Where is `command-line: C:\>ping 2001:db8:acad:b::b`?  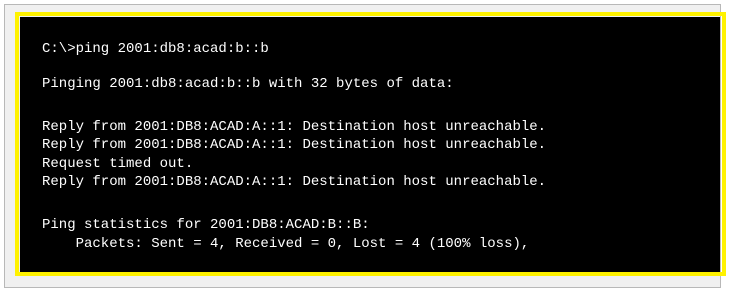 command-line: C:\>ping 2001:db8:acad:b::b is located at coordinates (155, 49).